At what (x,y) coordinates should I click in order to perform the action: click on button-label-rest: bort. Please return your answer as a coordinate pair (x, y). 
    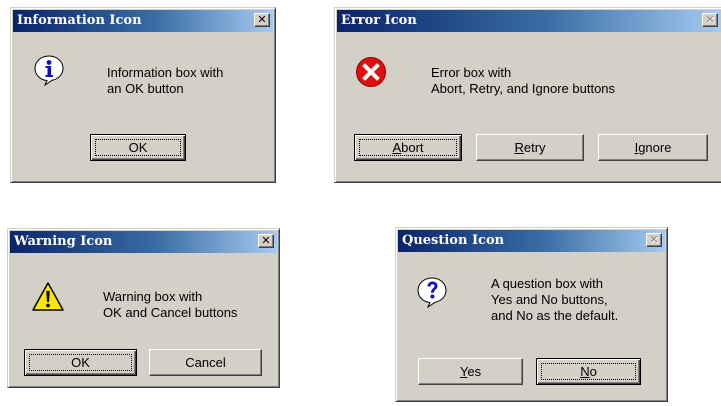
    Looking at the image, I should click on (412, 147).